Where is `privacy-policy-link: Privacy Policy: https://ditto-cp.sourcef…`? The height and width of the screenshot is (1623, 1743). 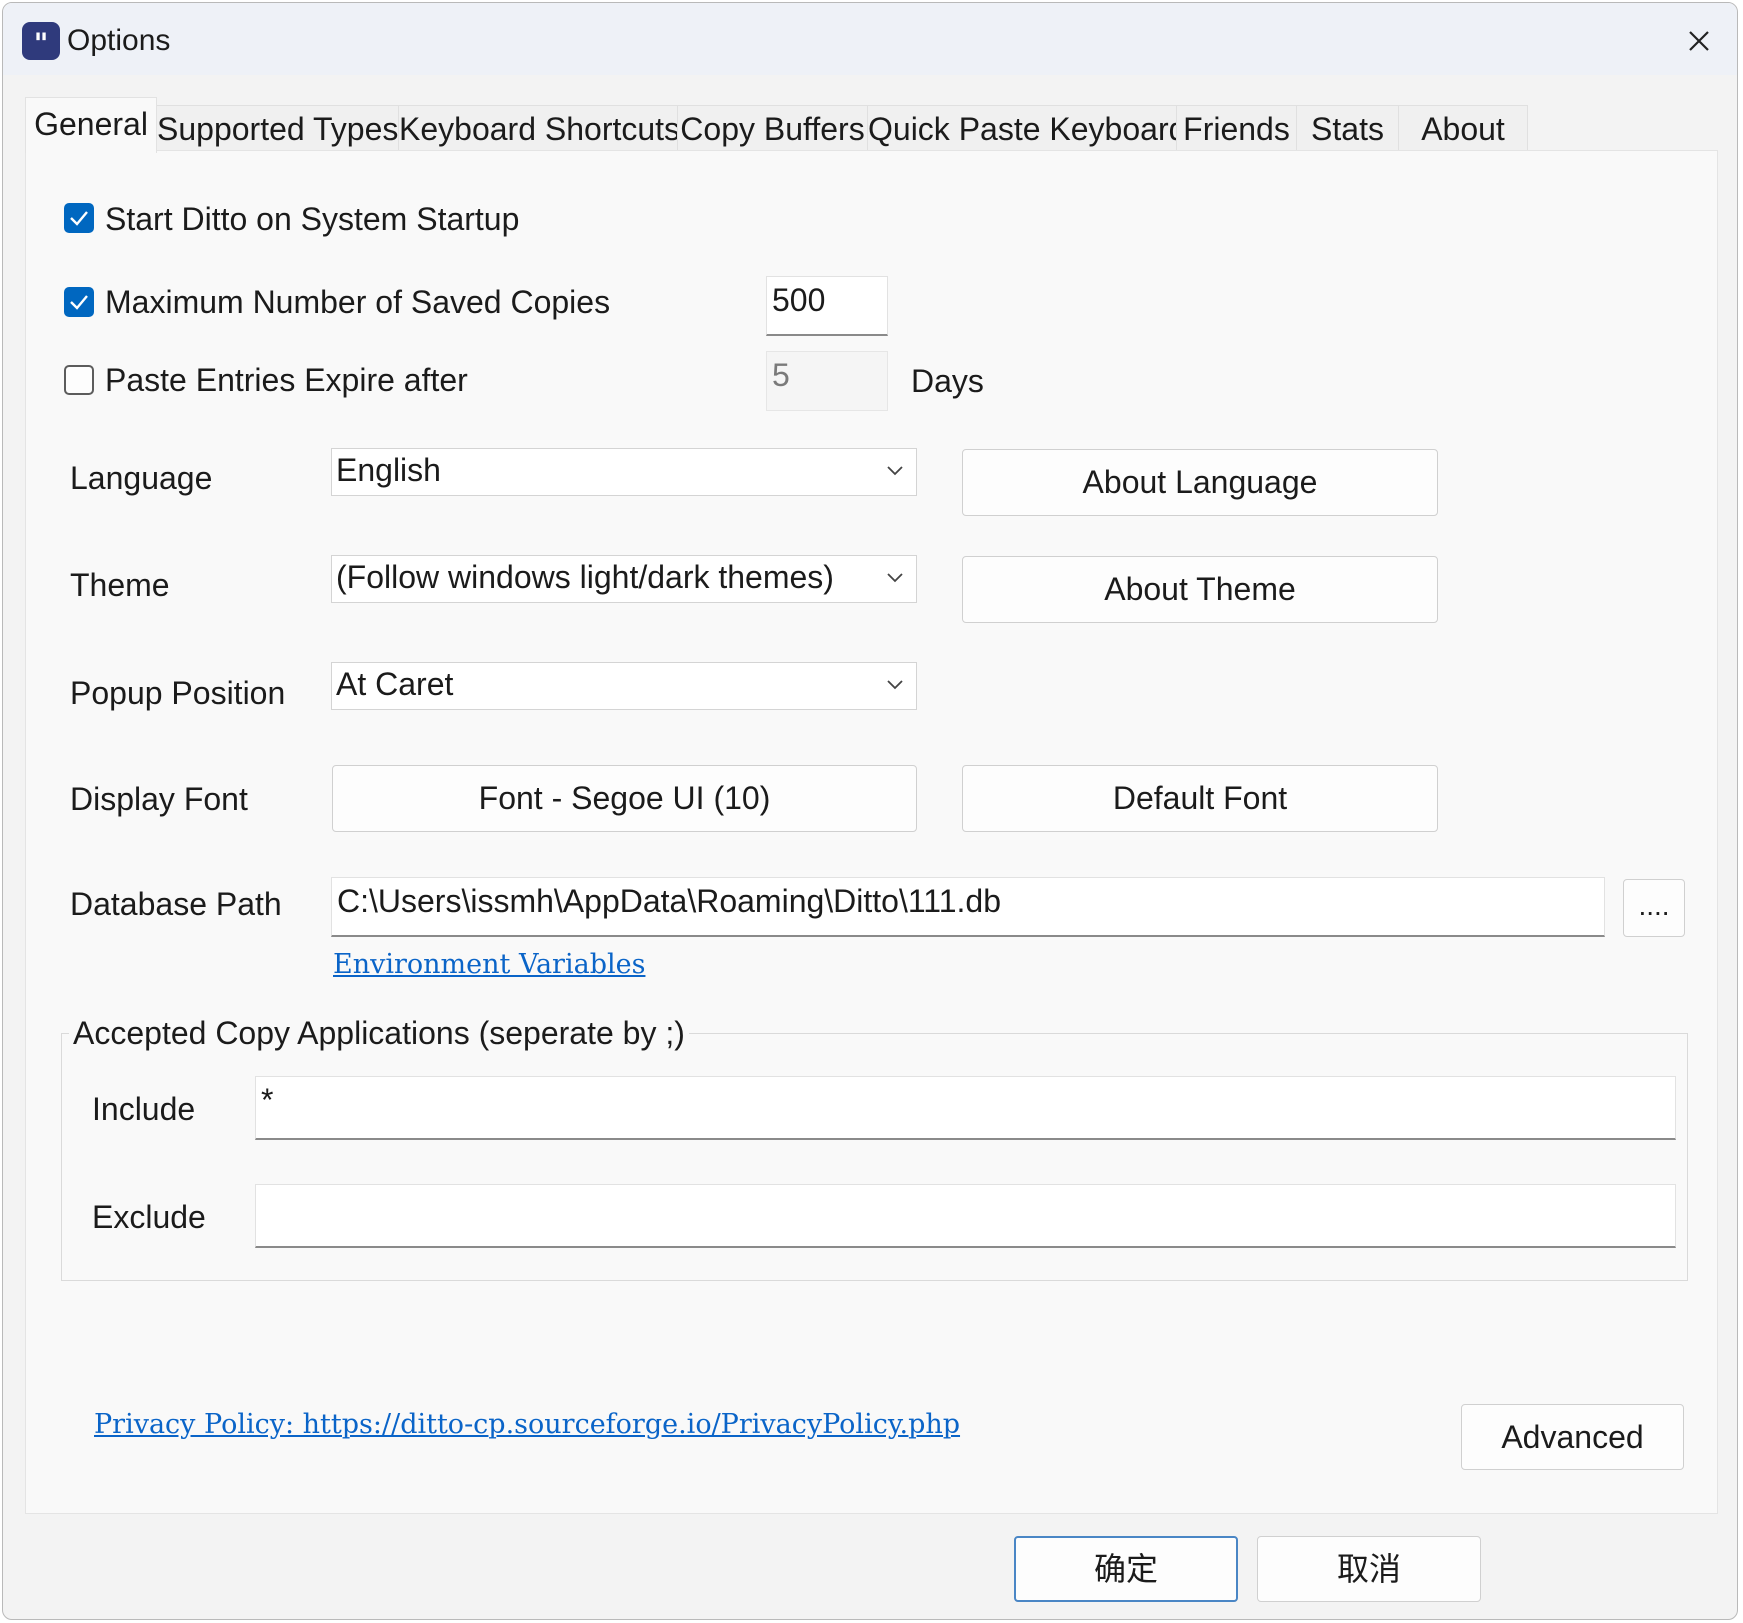
privacy-policy-link: Privacy Policy: https://ditto-cp.sourcef… is located at coordinates (527, 1424).